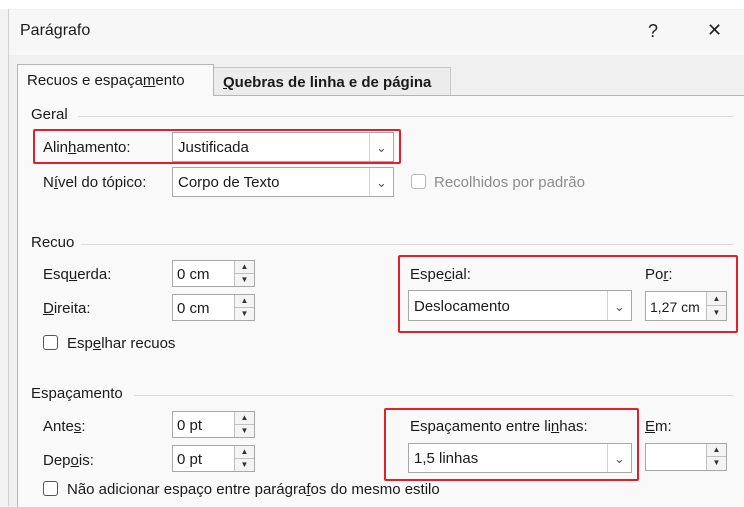 This screenshot has height=507, width=744. Describe the element at coordinates (50, 342) in the screenshot. I see `mirror-indents-checkbox` at that location.